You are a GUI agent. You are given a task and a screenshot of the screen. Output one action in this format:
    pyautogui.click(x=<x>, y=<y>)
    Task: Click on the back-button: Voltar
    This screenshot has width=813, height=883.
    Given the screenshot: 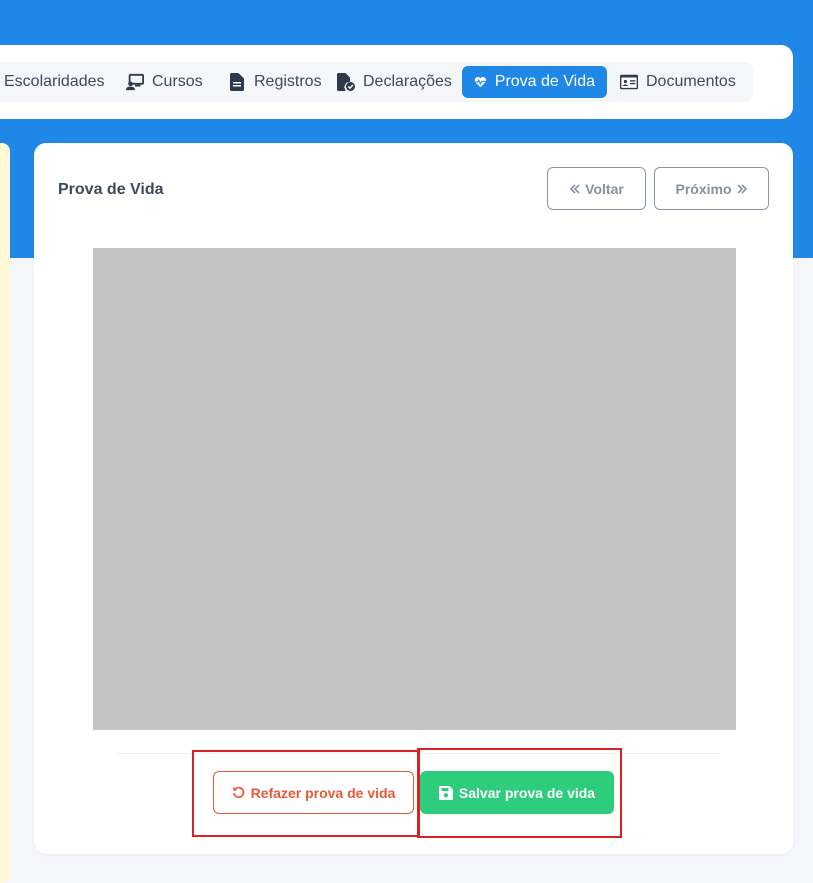 What is the action you would take?
    pyautogui.click(x=596, y=188)
    